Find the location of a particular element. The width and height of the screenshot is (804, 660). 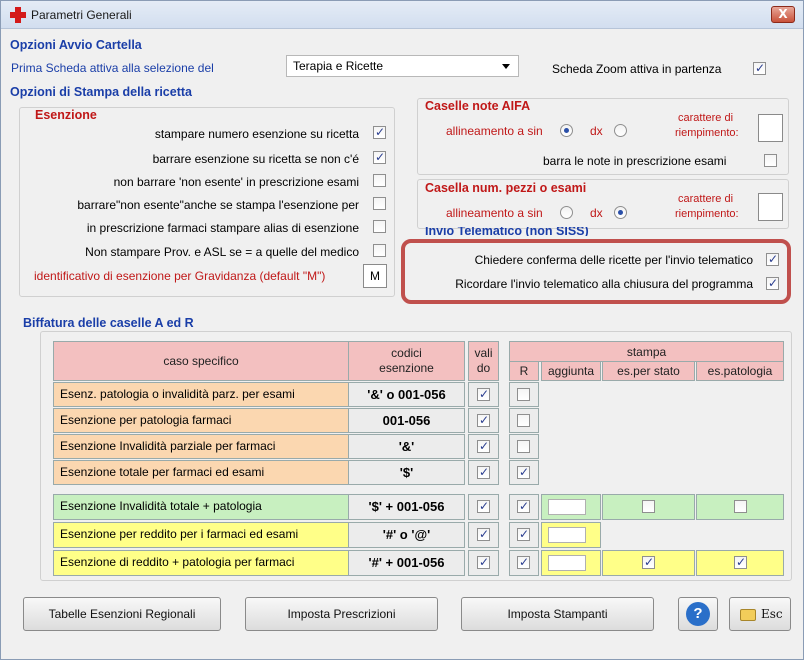

row-codici: '$' + 001-056 is located at coordinates (406, 506).